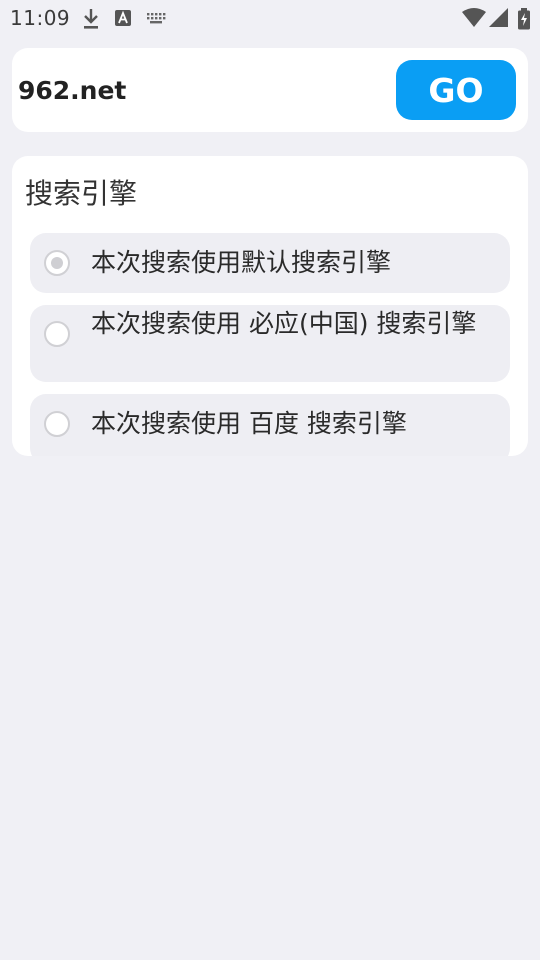  Describe the element at coordinates (284, 323) in the screenshot. I see `option-label: 本次搜索使用 必应(中国) 搜索引擎` at that location.